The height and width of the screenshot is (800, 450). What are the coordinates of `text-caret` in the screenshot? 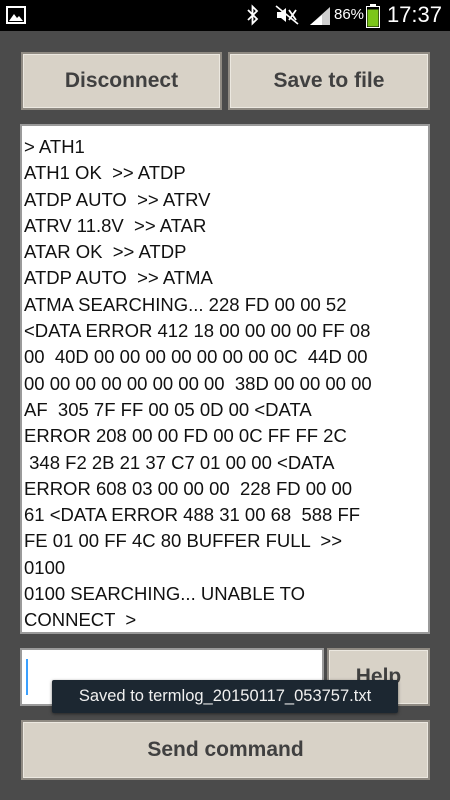 It's located at (27, 677).